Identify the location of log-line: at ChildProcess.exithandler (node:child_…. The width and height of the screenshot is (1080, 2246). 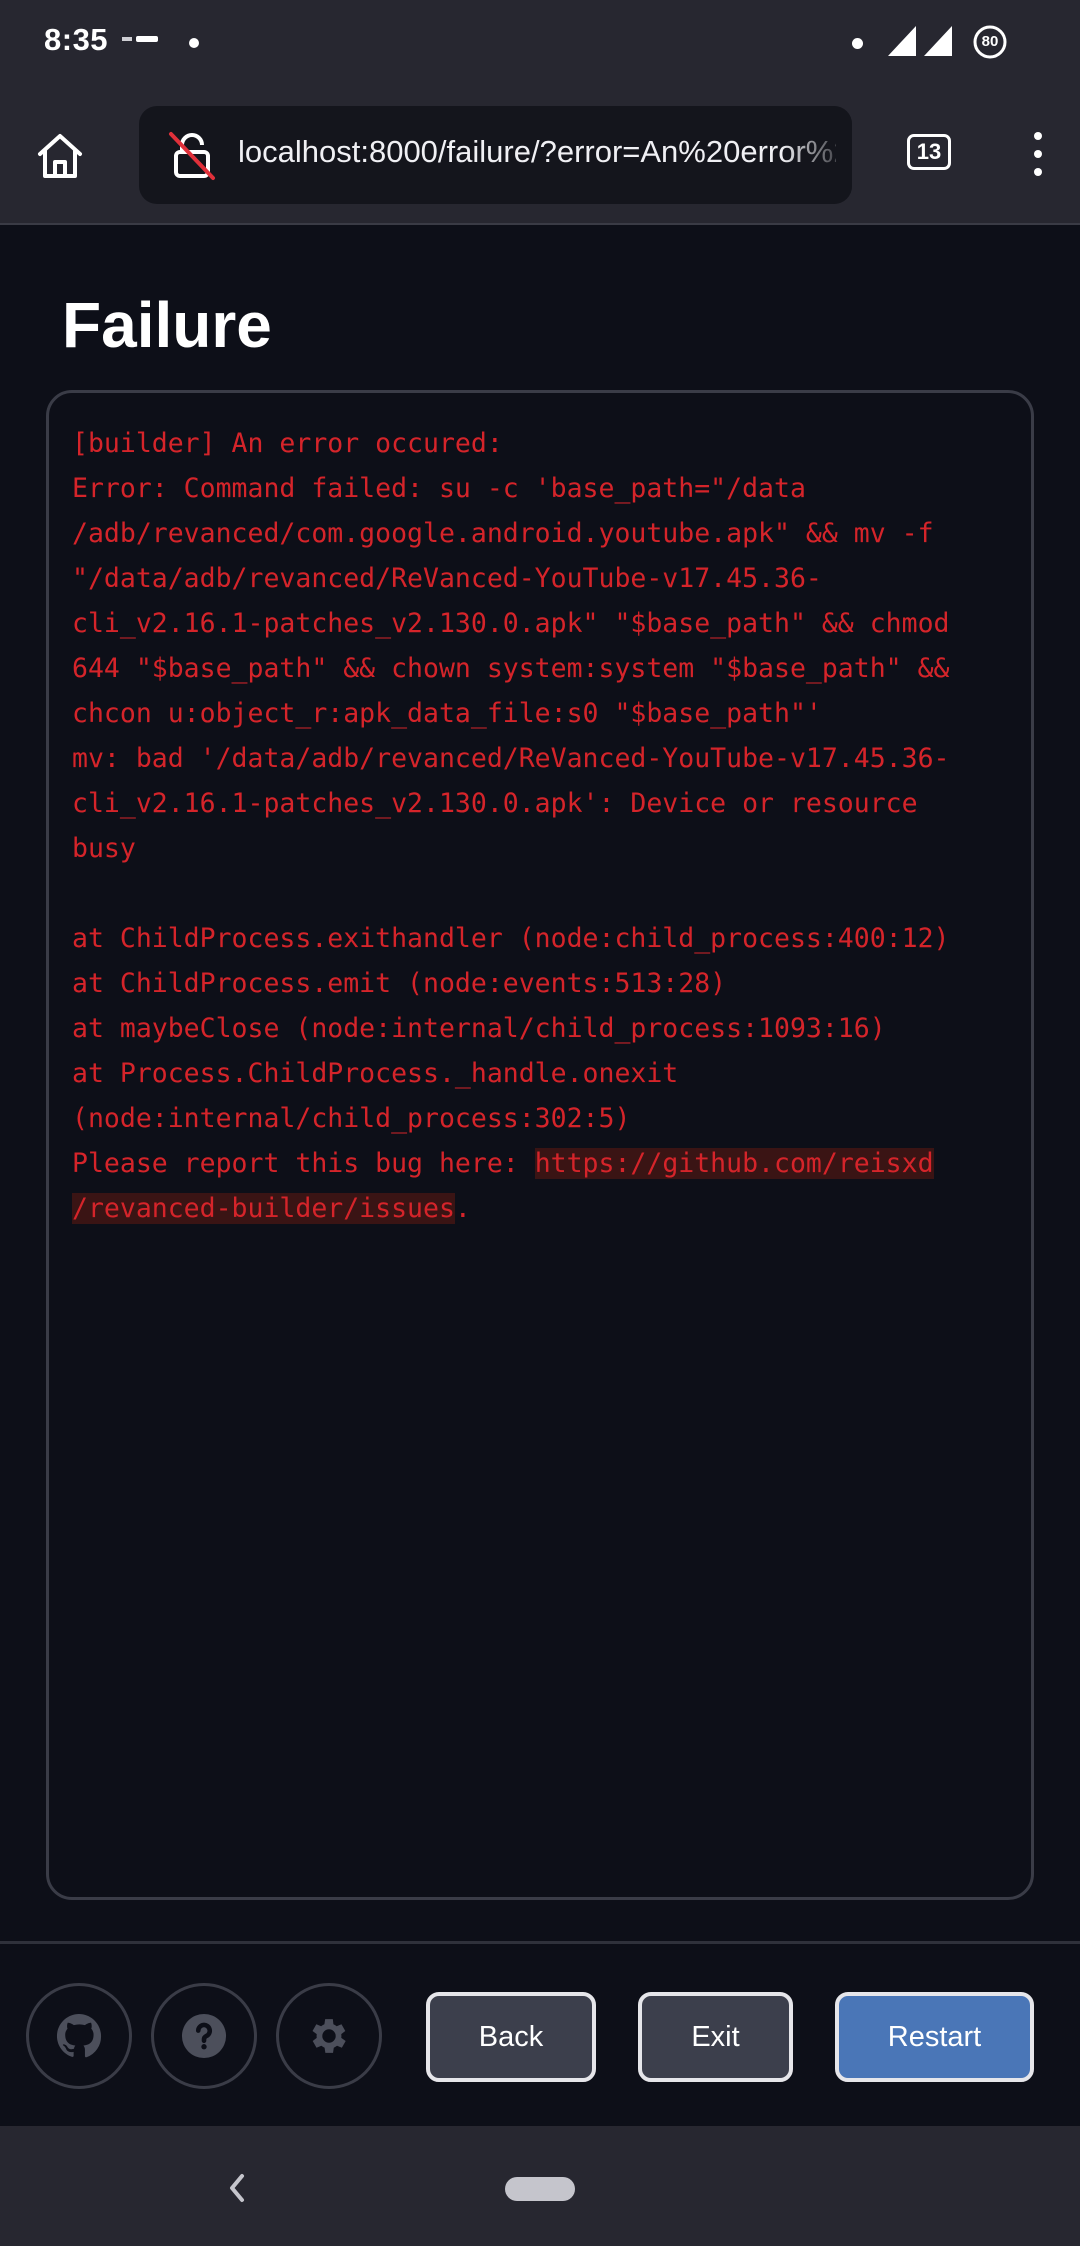
(511, 938).